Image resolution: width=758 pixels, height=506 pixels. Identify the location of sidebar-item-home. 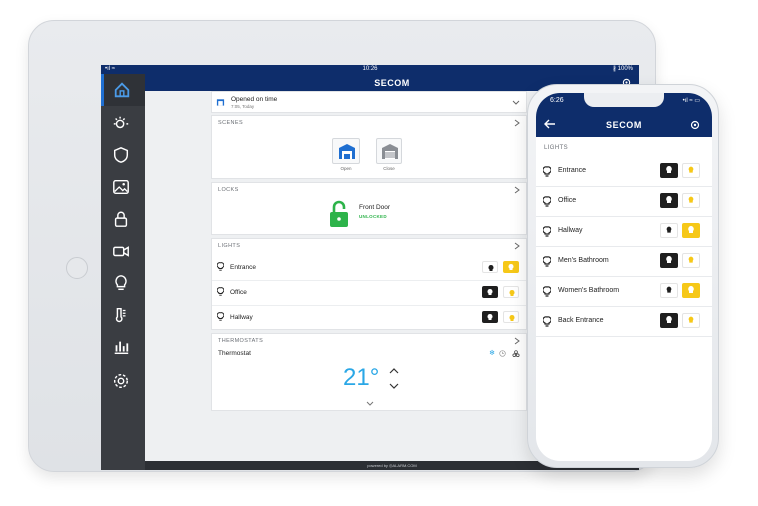
(123, 90).